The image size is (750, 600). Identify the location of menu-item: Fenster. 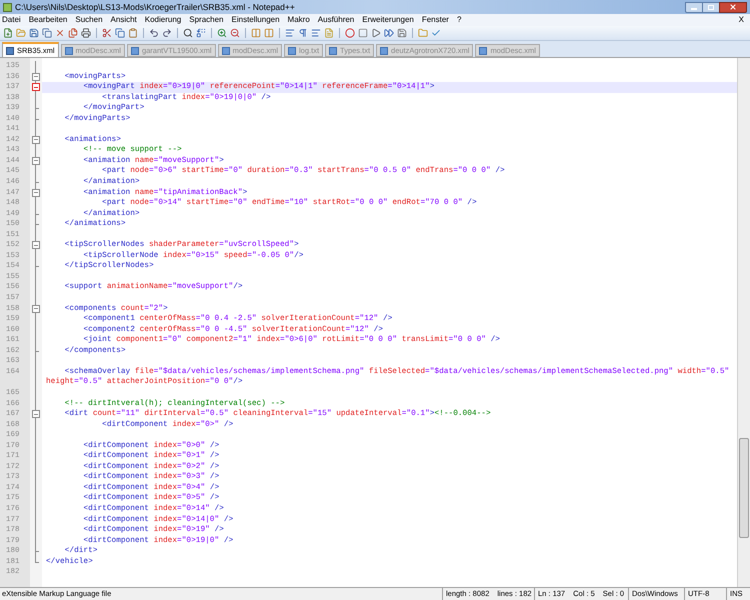
(435, 20).